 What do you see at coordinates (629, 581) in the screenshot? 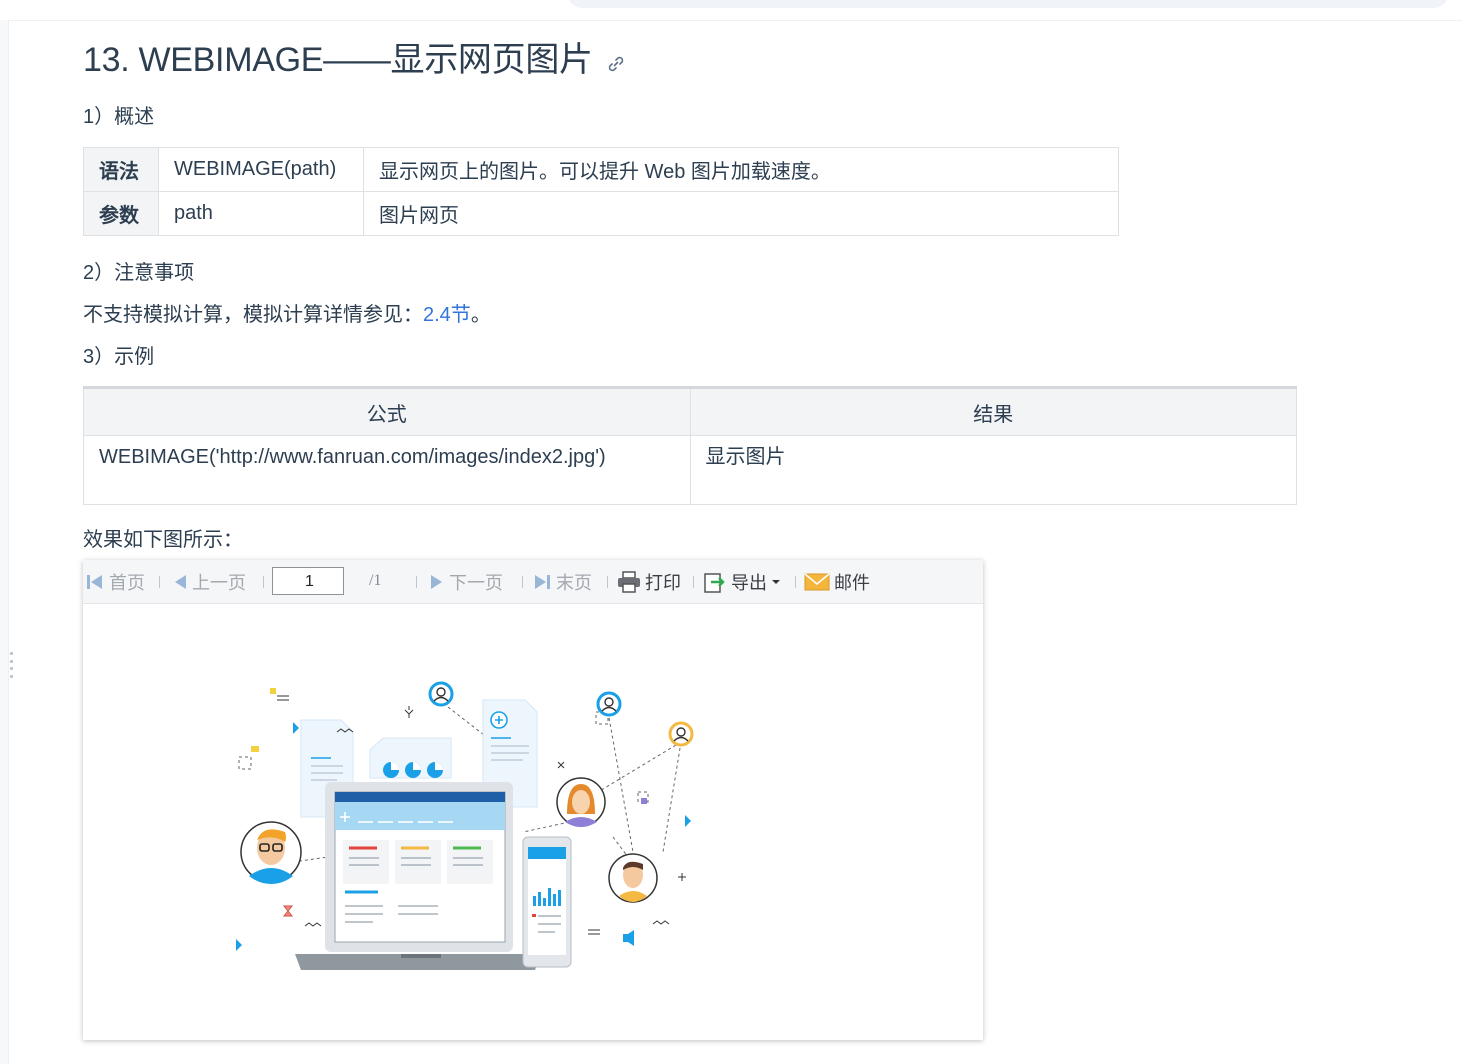
I see `printer-icon` at bounding box center [629, 581].